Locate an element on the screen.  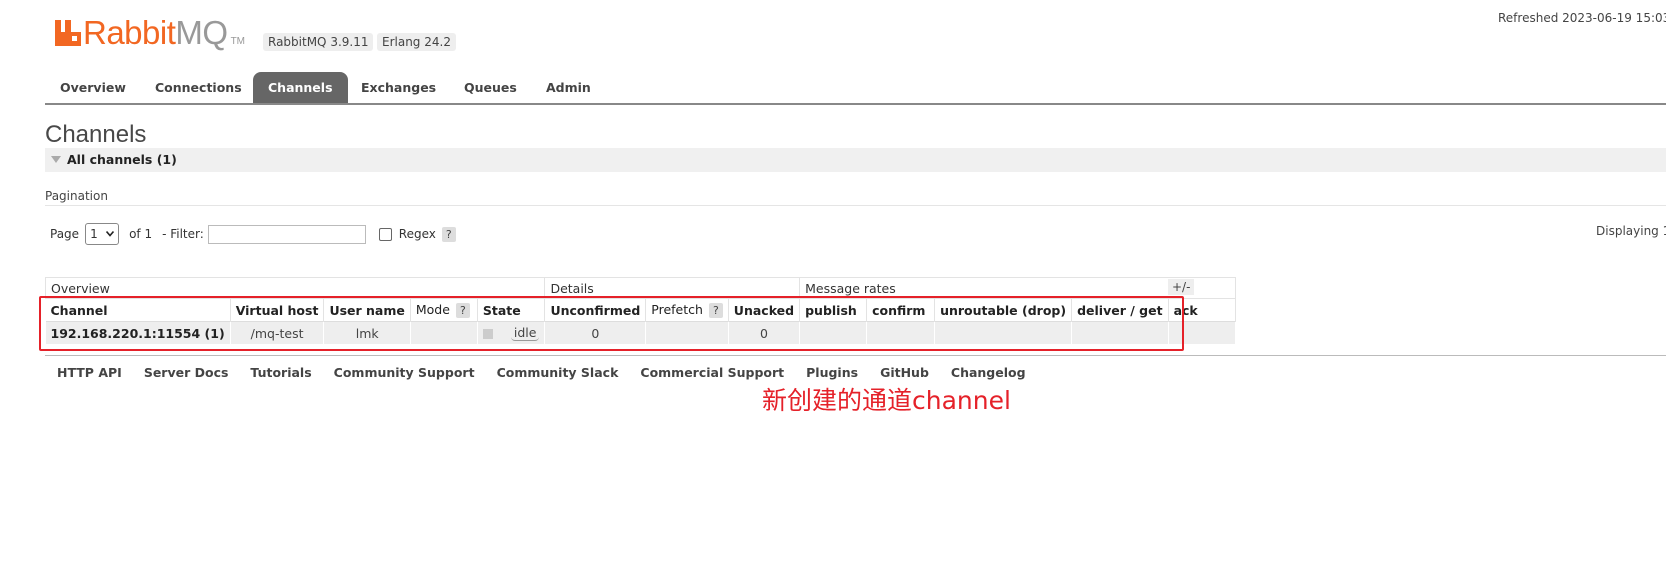
footer-divider is located at coordinates (855, 355).